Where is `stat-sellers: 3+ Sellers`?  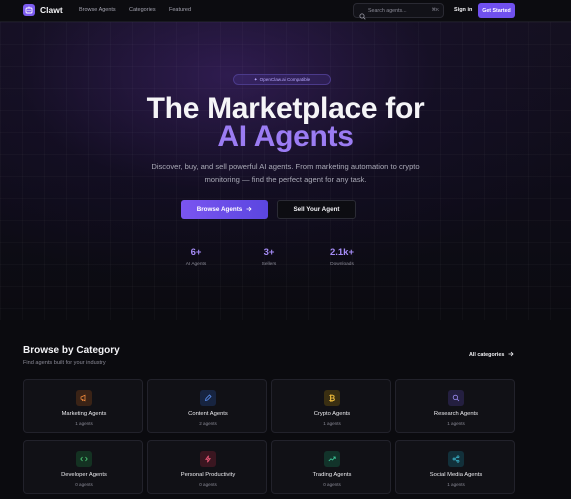
stat-sellers: 3+ Sellers is located at coordinates (269, 257).